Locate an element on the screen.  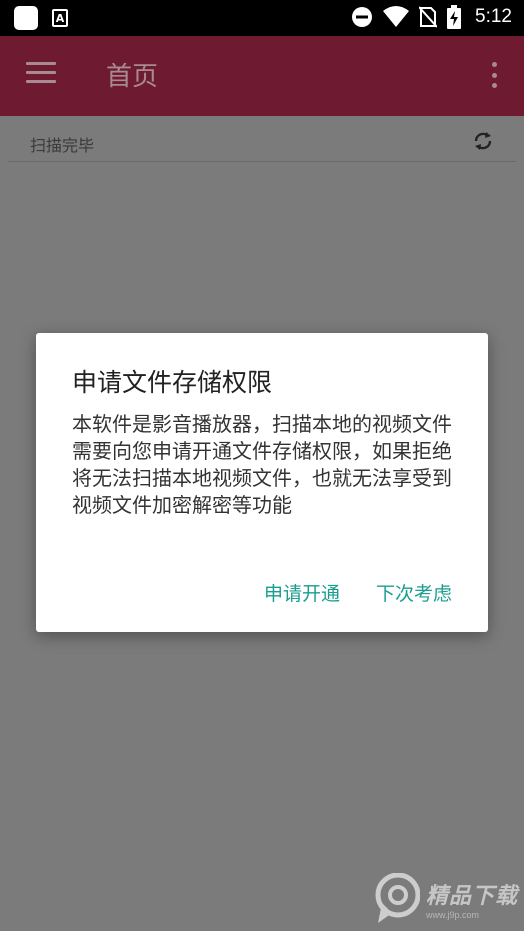
wifi-icon is located at coordinates (396, 16).